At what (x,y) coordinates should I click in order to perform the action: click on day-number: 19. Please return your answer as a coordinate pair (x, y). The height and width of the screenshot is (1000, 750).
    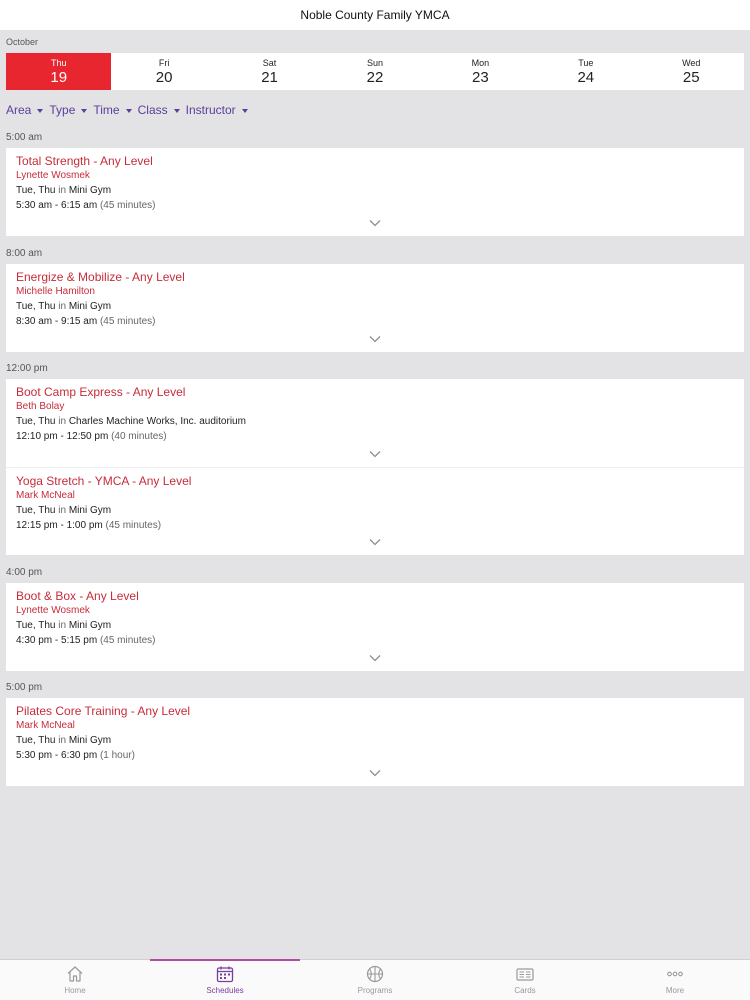
    Looking at the image, I should click on (59, 77).